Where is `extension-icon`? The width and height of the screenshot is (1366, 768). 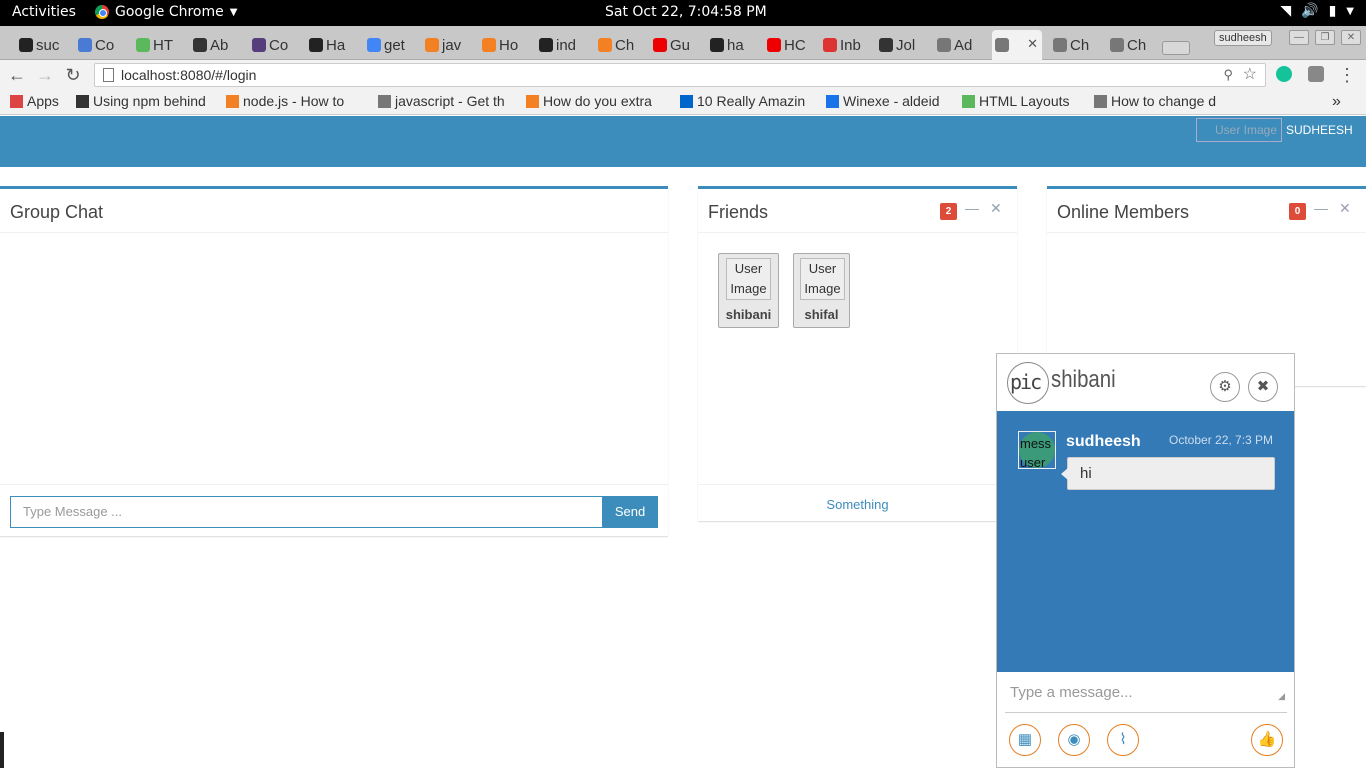 extension-icon is located at coordinates (1316, 74).